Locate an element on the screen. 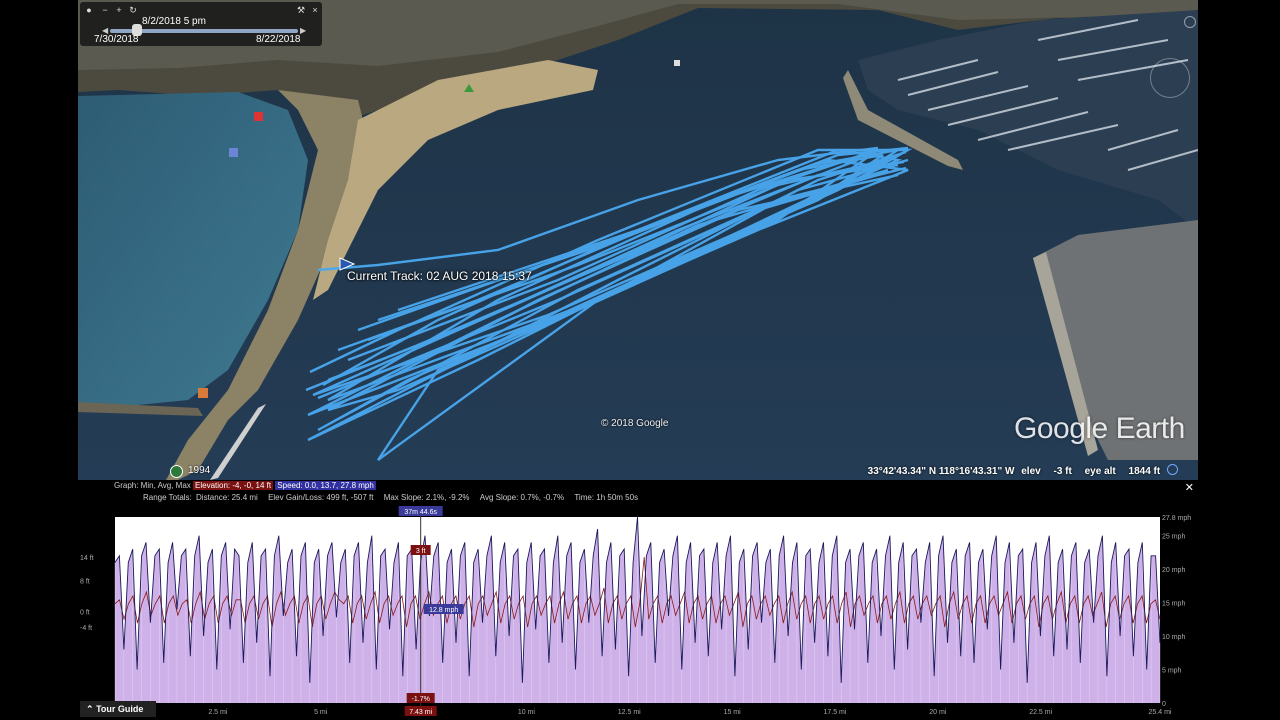 This screenshot has width=1280, height=720. x-axis-tick-label: 5 mi is located at coordinates (321, 712).